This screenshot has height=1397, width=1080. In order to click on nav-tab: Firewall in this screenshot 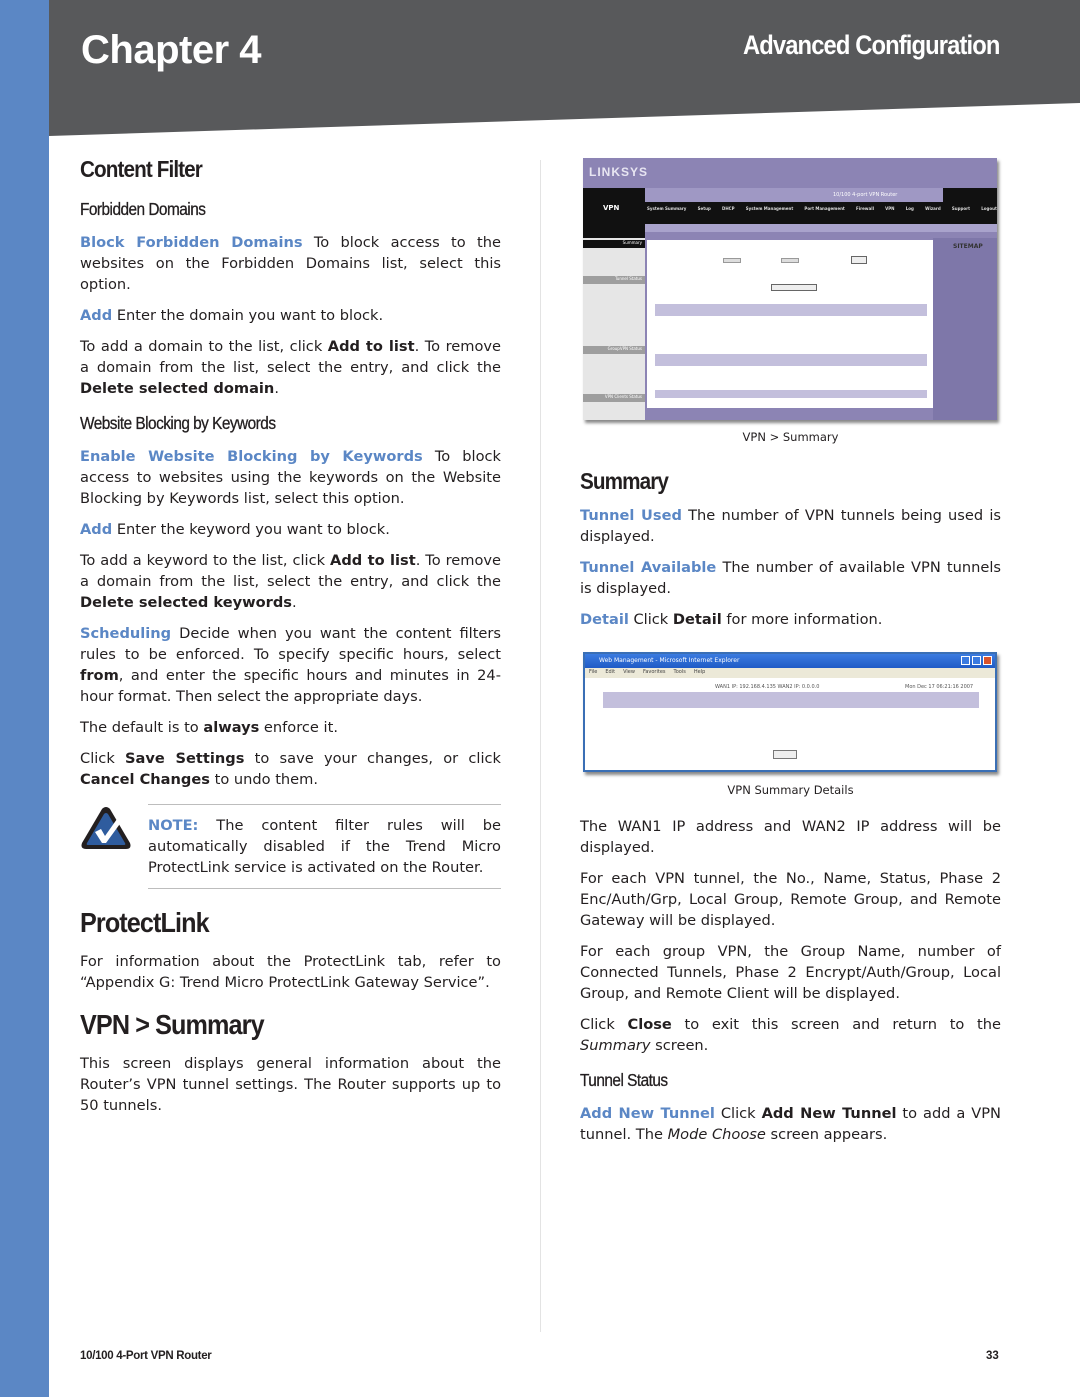, I will do `click(865, 213)`.